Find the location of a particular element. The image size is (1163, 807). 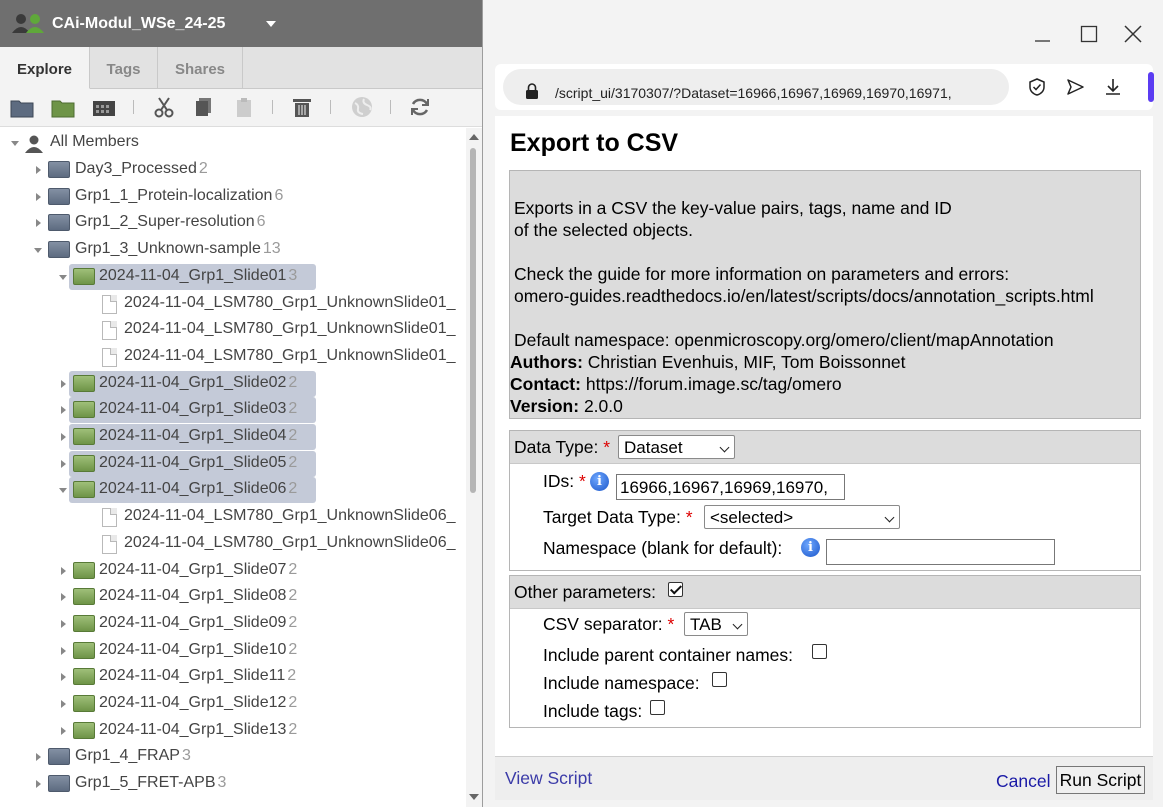

send-icon is located at coordinates (1075, 87).